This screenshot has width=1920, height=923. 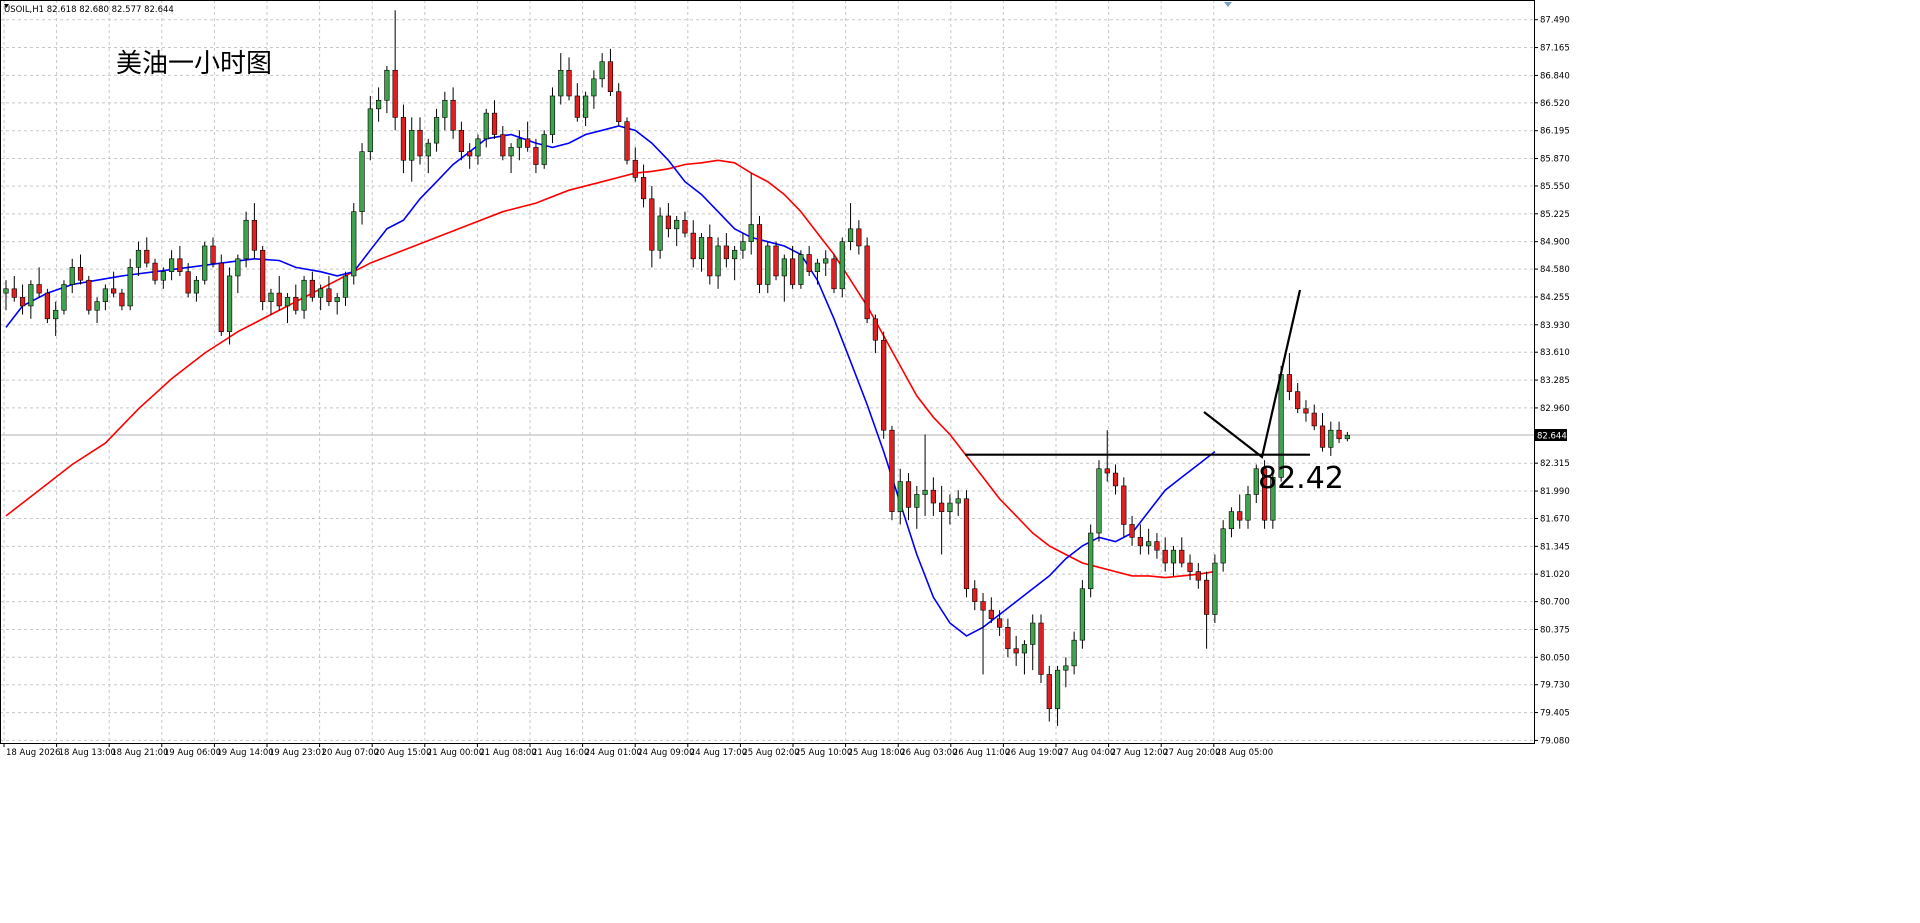 What do you see at coordinates (1555, 519) in the screenshot?
I see `price-tick-label: 81.670` at bounding box center [1555, 519].